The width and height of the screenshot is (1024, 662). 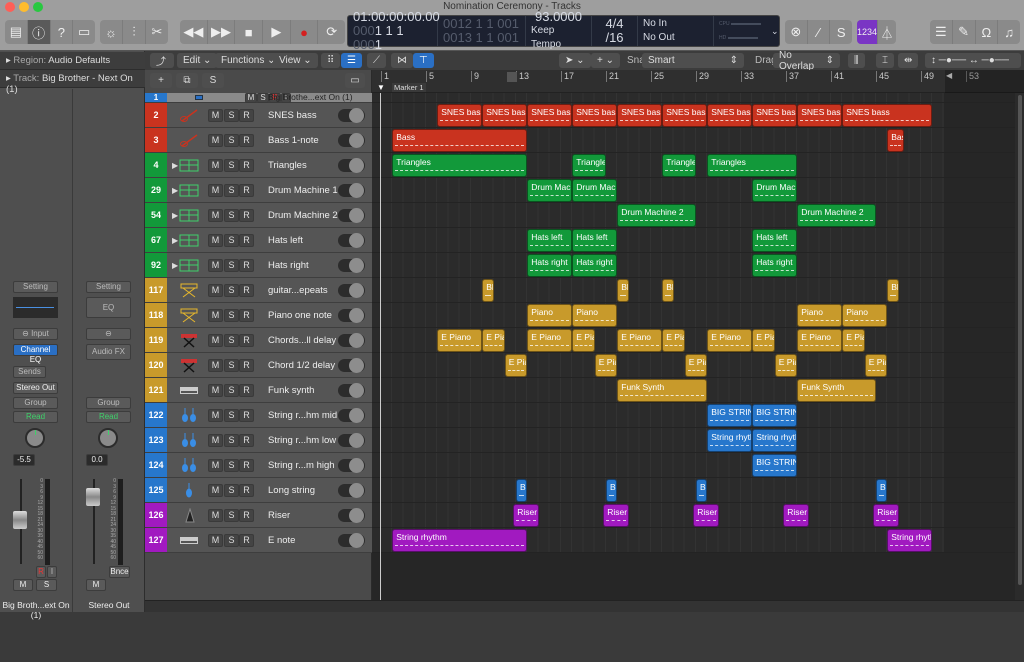 I want to click on global-solo-button: S, so click(x=213, y=80).